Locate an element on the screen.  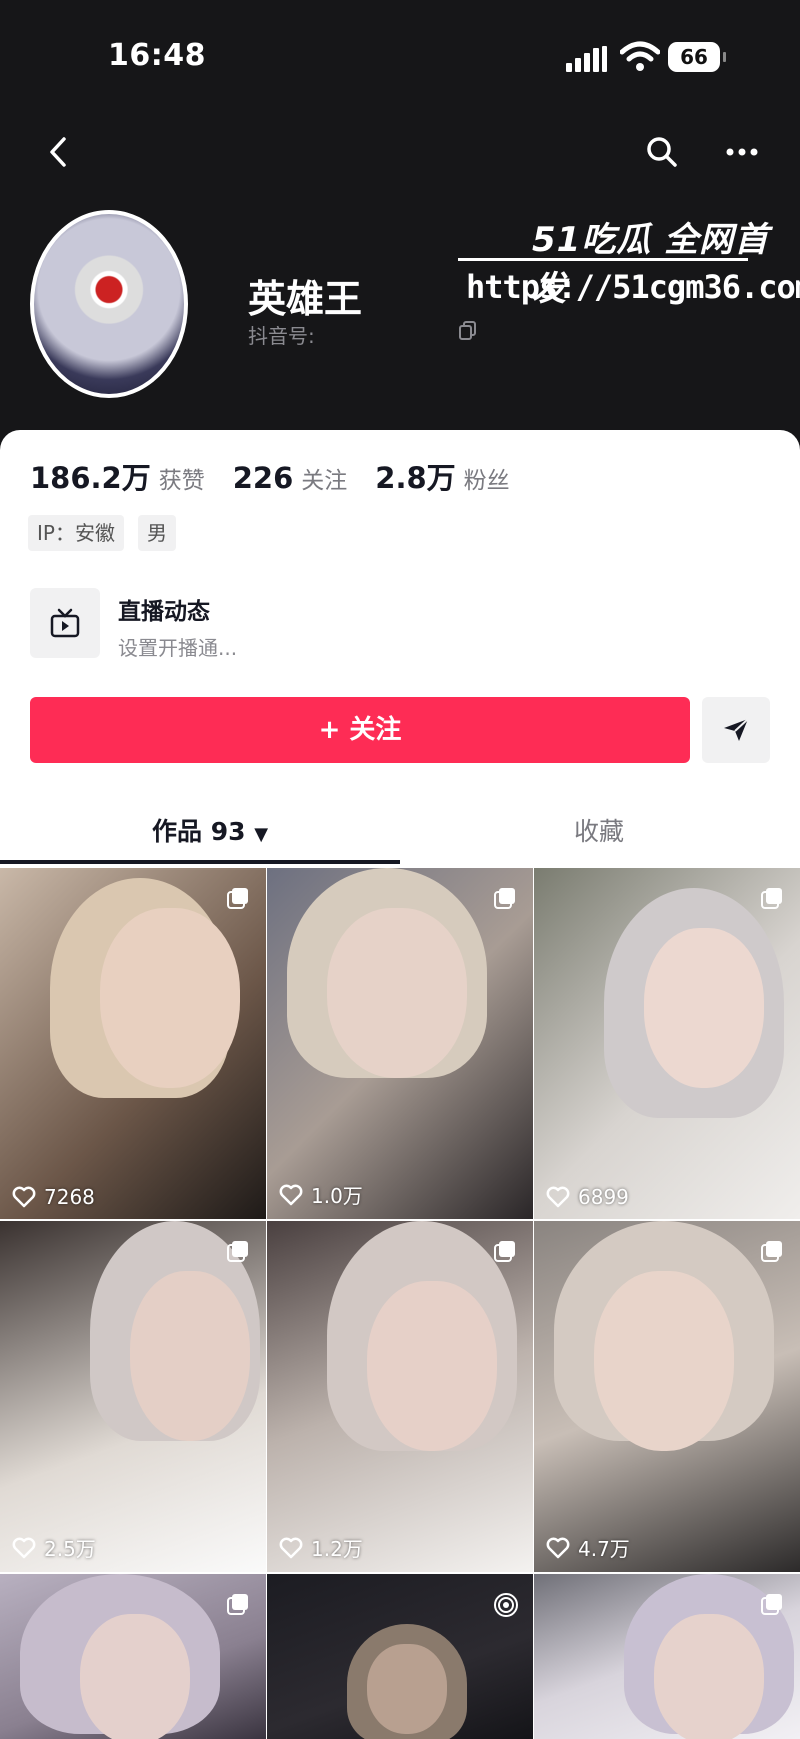
stat-following: 226 关注 is located at coordinates (290, 478).